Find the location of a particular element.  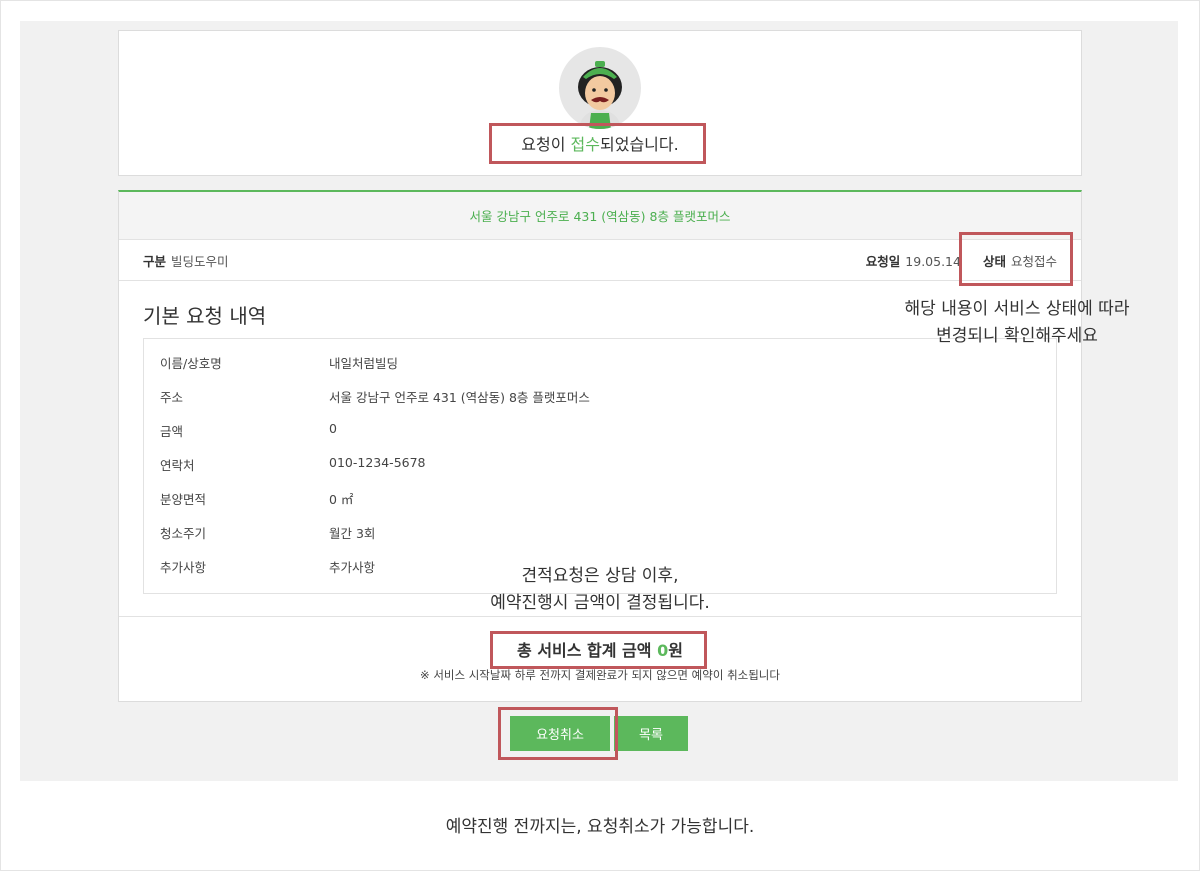

row-label: 추가사항 is located at coordinates (183, 567).